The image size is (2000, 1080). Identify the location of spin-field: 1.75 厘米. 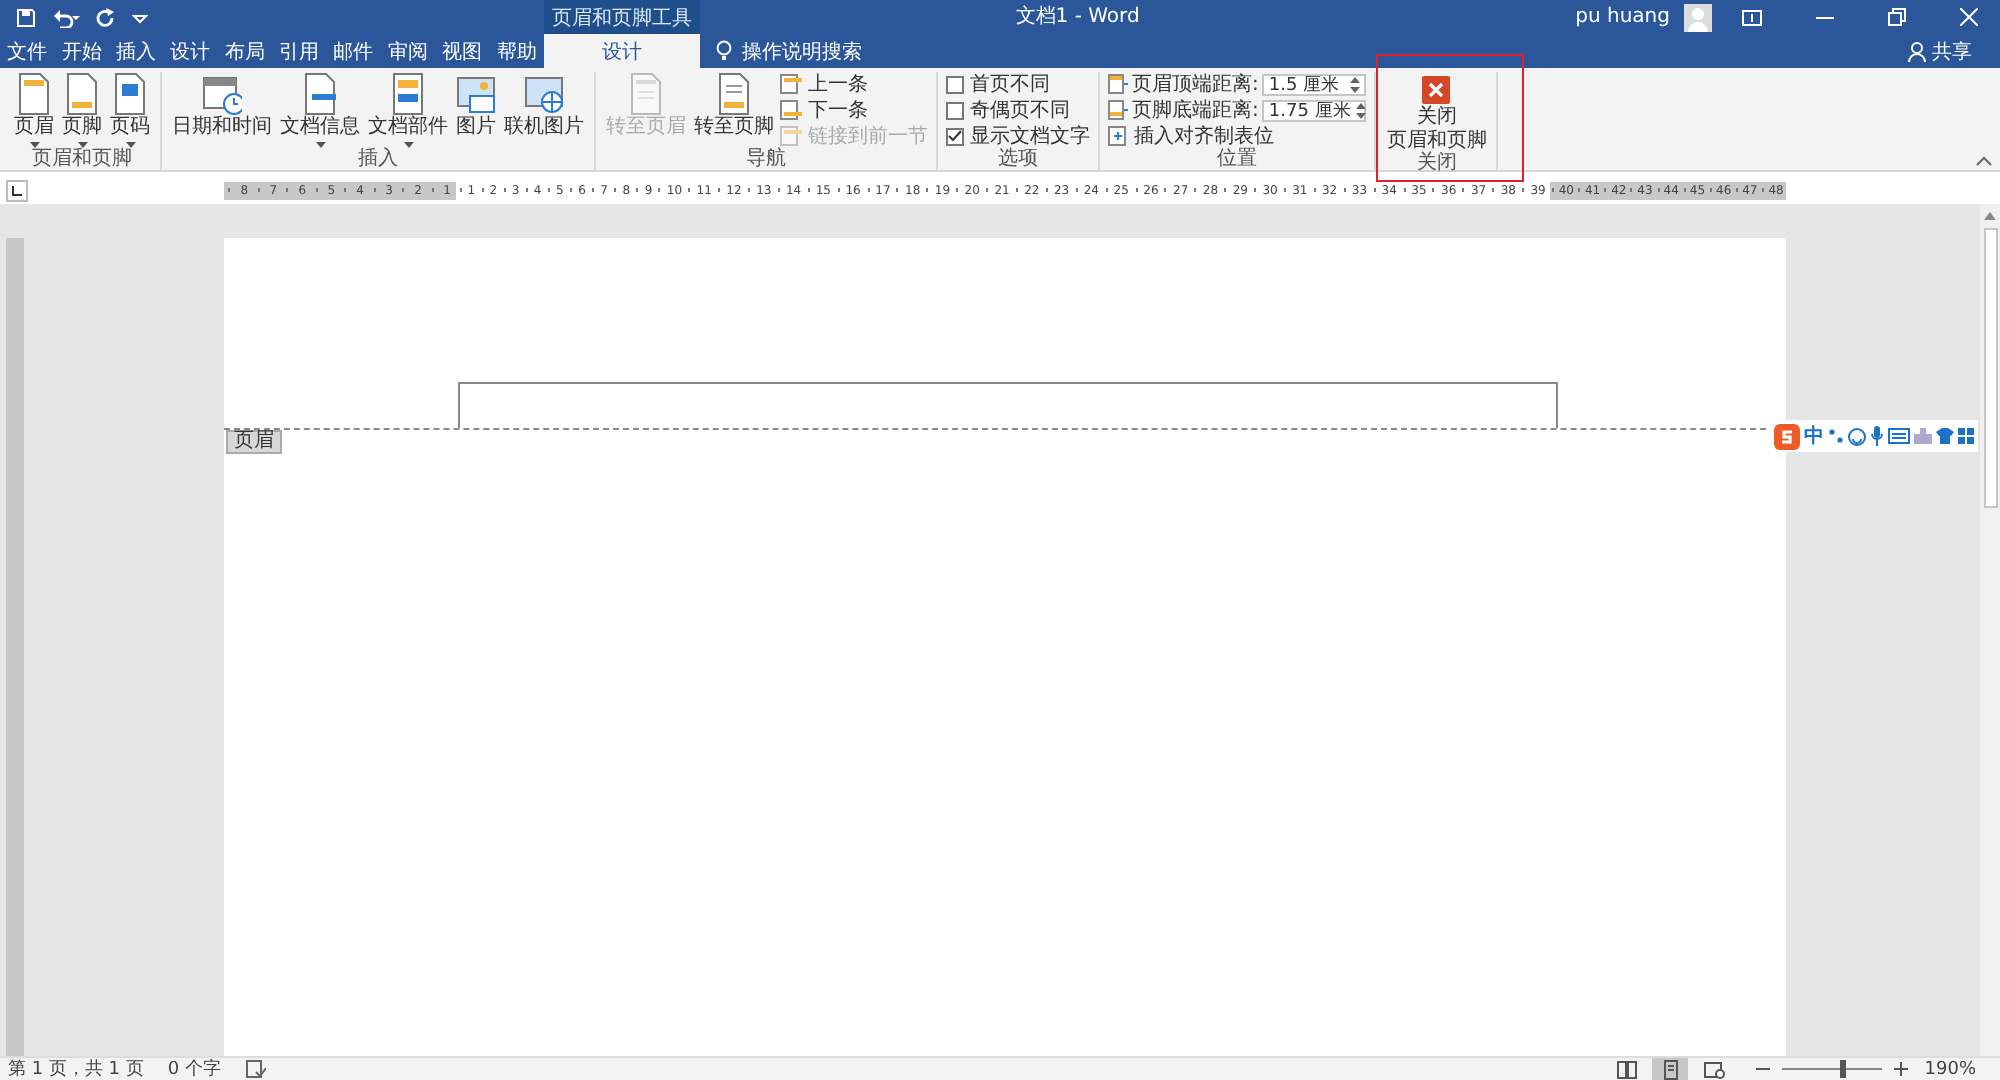
(1314, 110).